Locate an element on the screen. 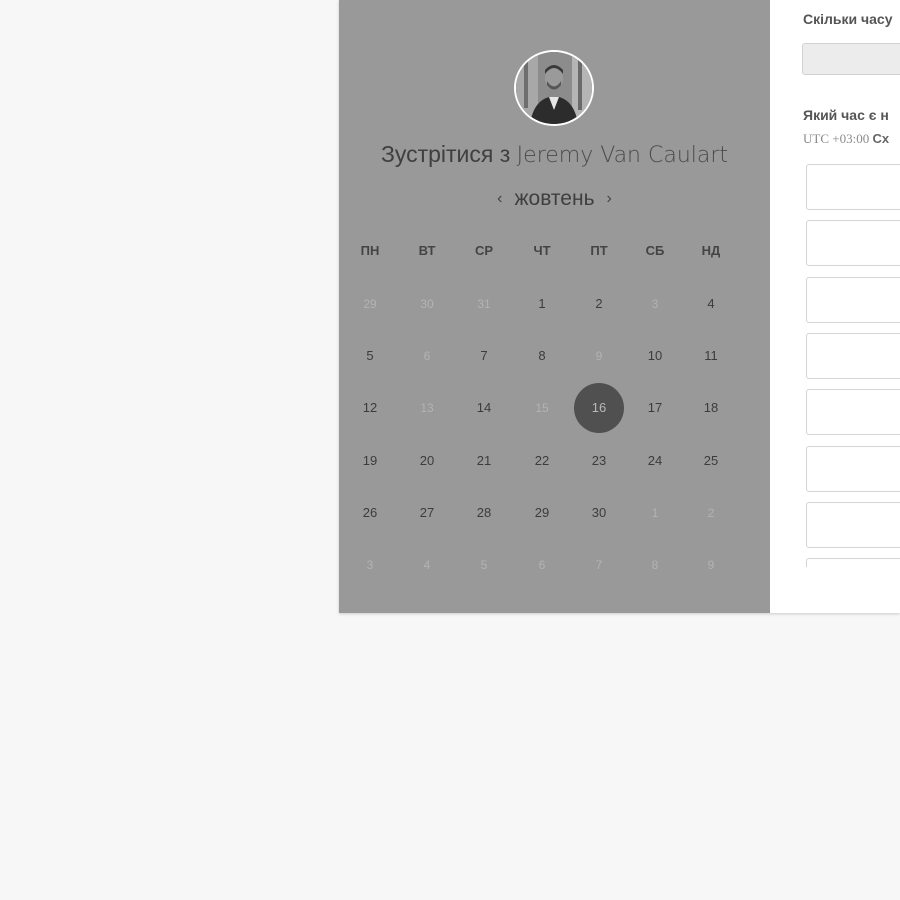 The image size is (900, 900). timezone-label: UTC +03:00 Сх is located at coordinates (846, 139).